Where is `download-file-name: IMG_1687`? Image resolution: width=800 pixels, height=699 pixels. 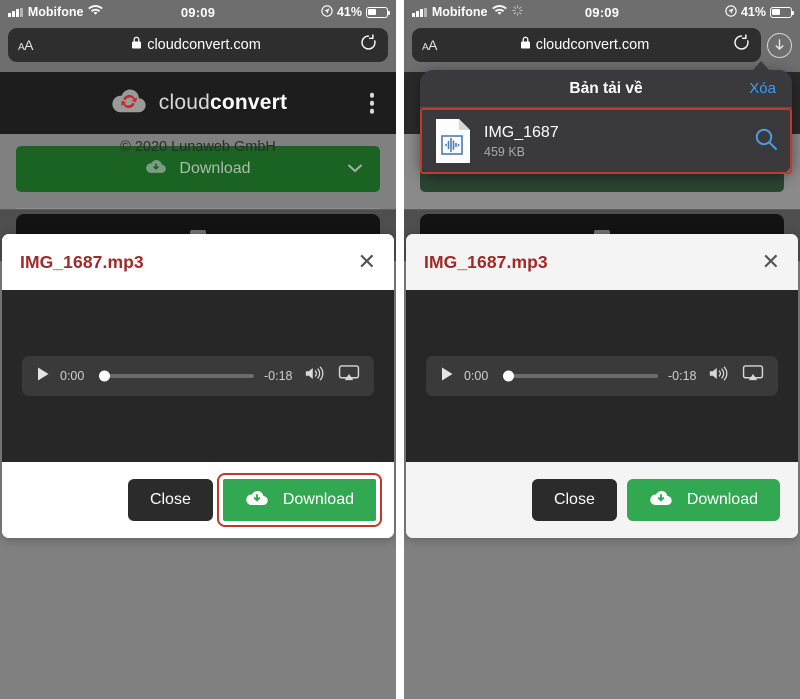
download-file-name: IMG_1687 is located at coordinates (521, 132).